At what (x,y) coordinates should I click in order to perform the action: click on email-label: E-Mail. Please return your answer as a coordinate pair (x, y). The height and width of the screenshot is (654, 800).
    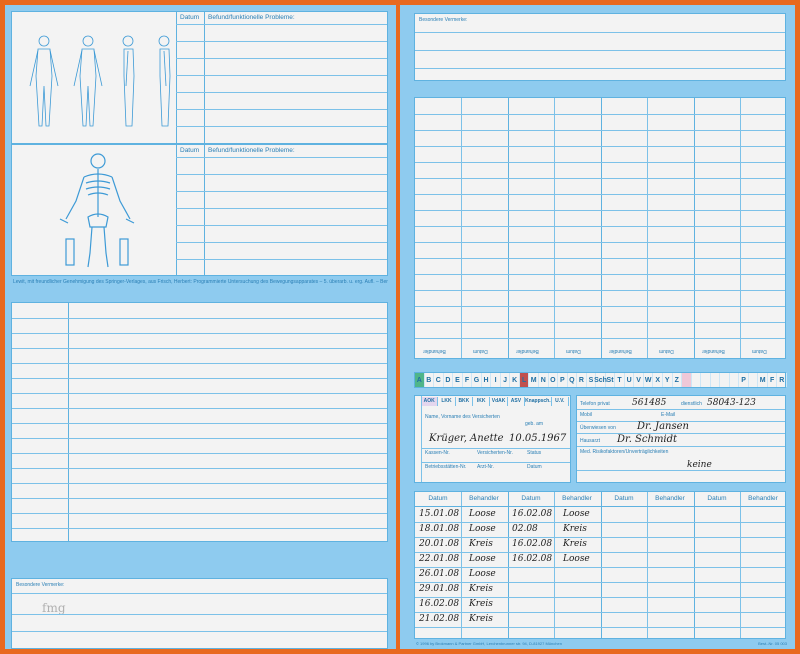
    Looking at the image, I should click on (668, 415).